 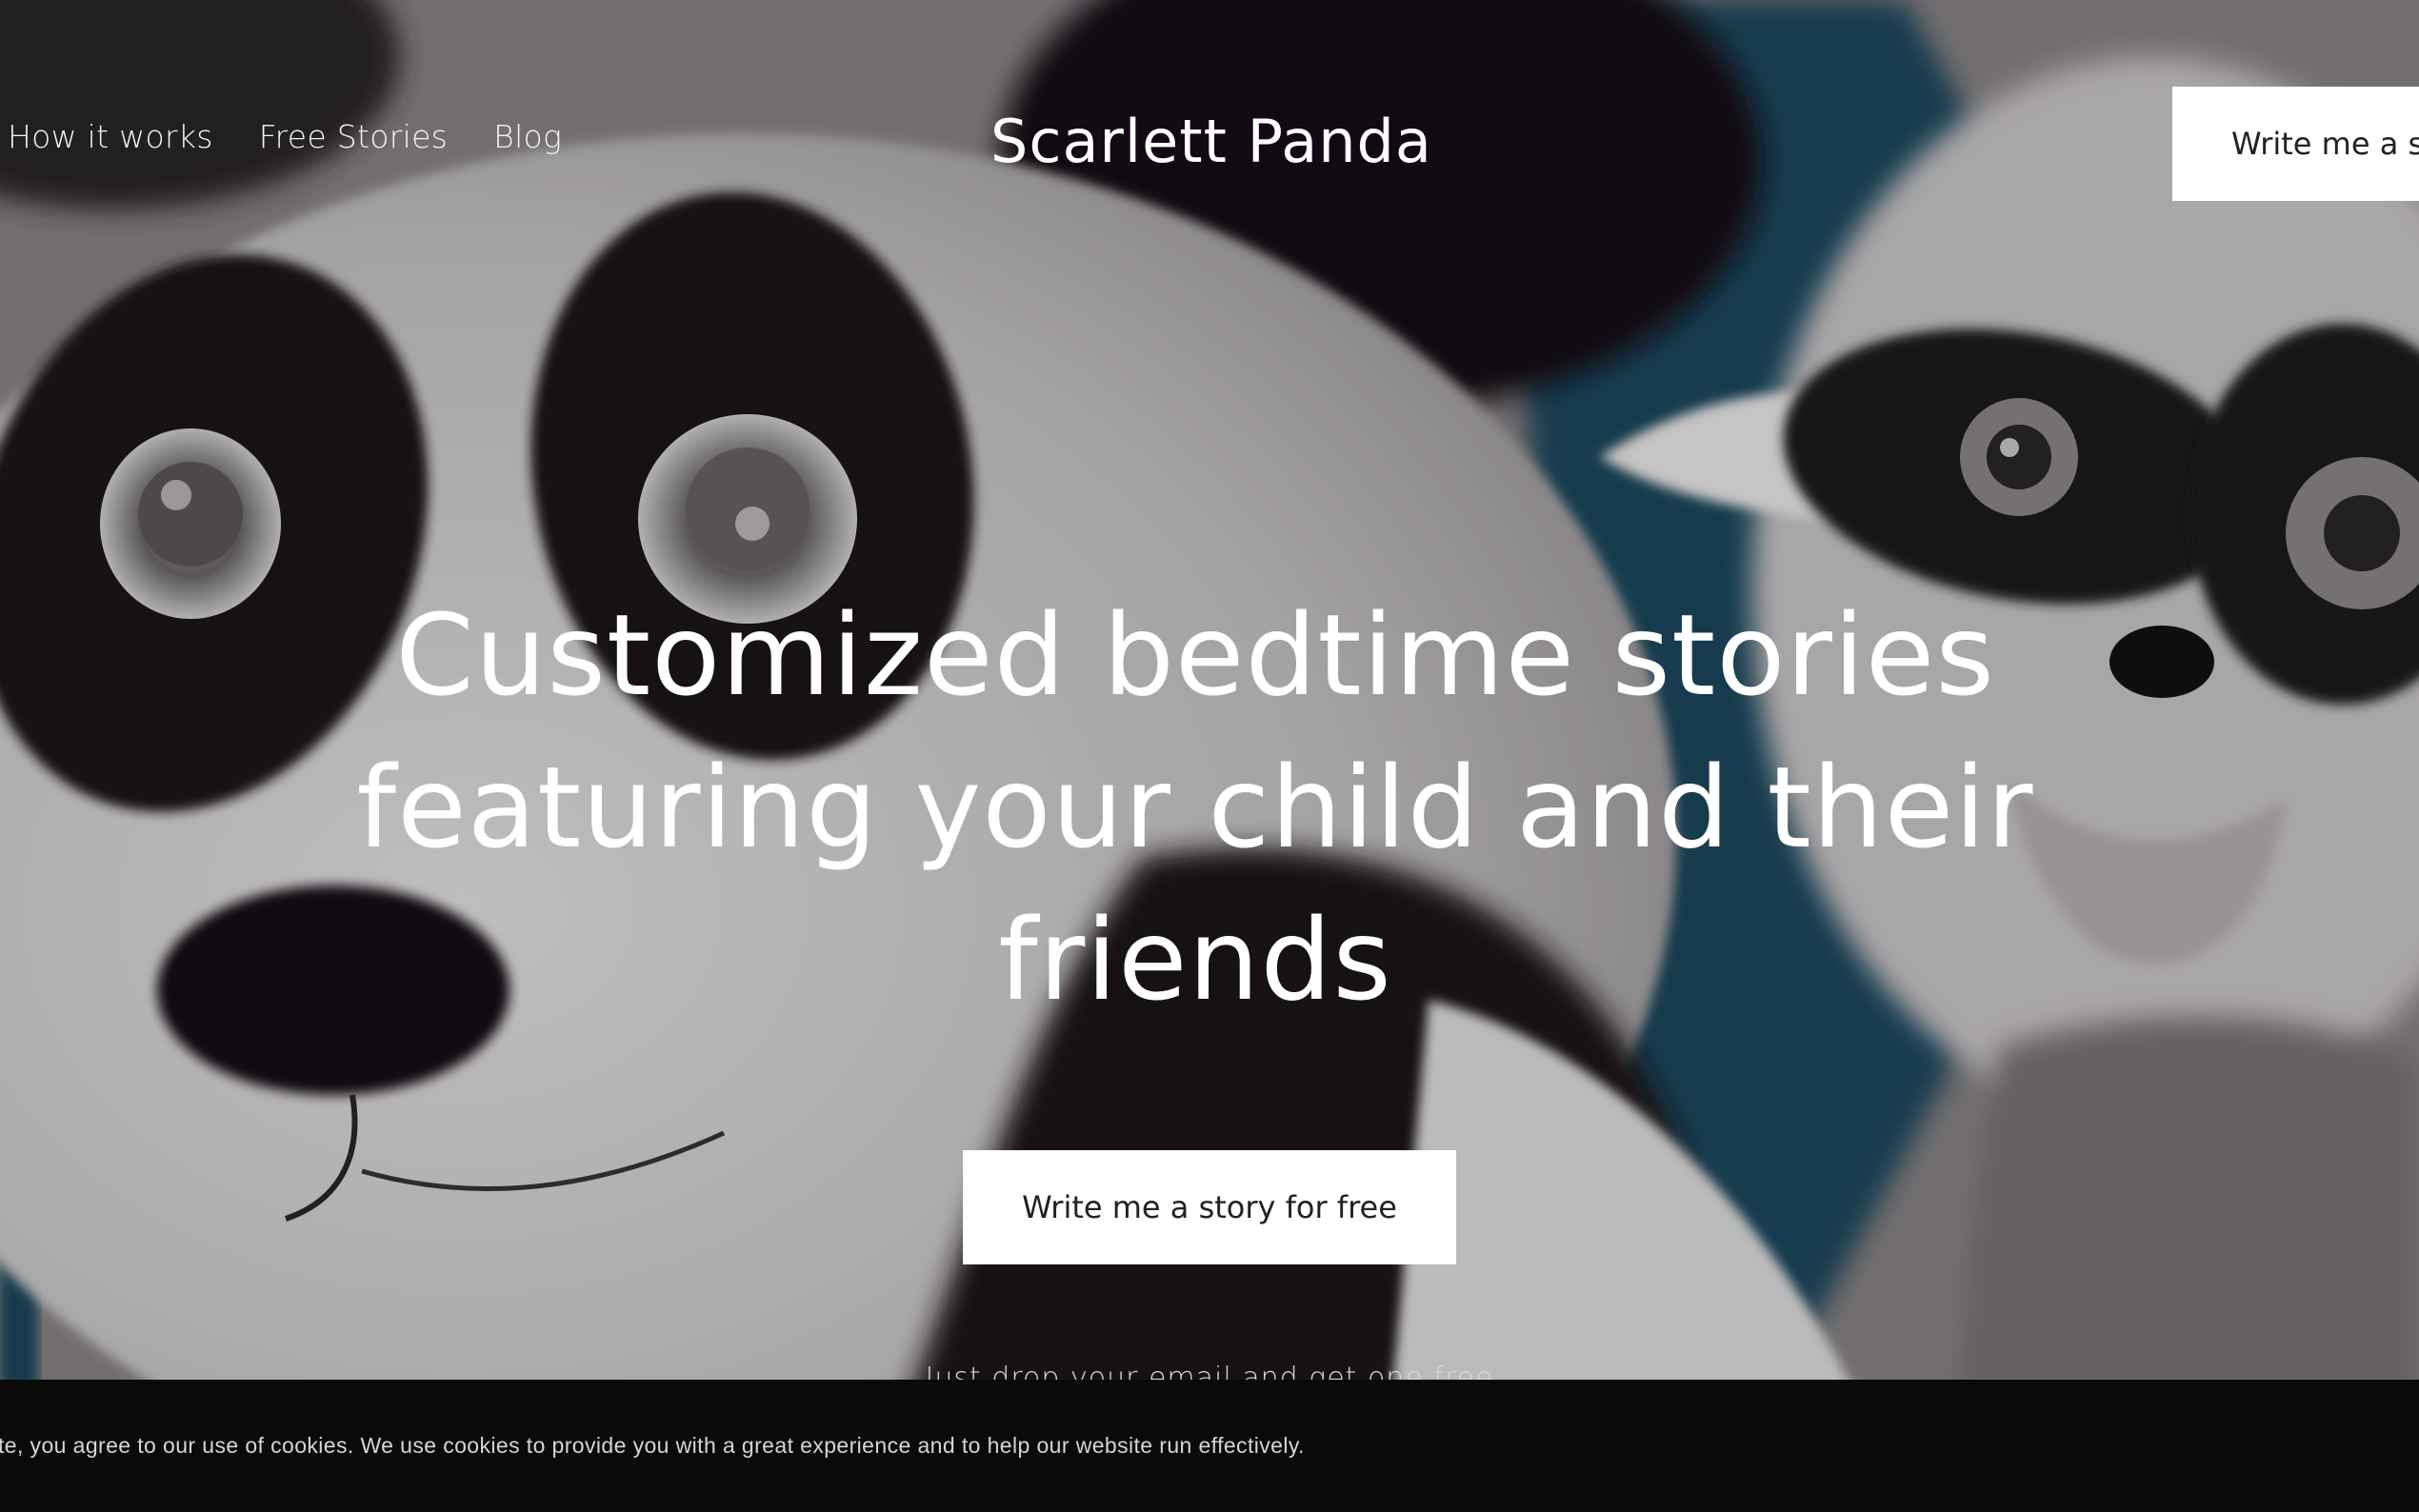 What do you see at coordinates (353, 136) in the screenshot?
I see `nav-link-free-stories: Free Stories` at bounding box center [353, 136].